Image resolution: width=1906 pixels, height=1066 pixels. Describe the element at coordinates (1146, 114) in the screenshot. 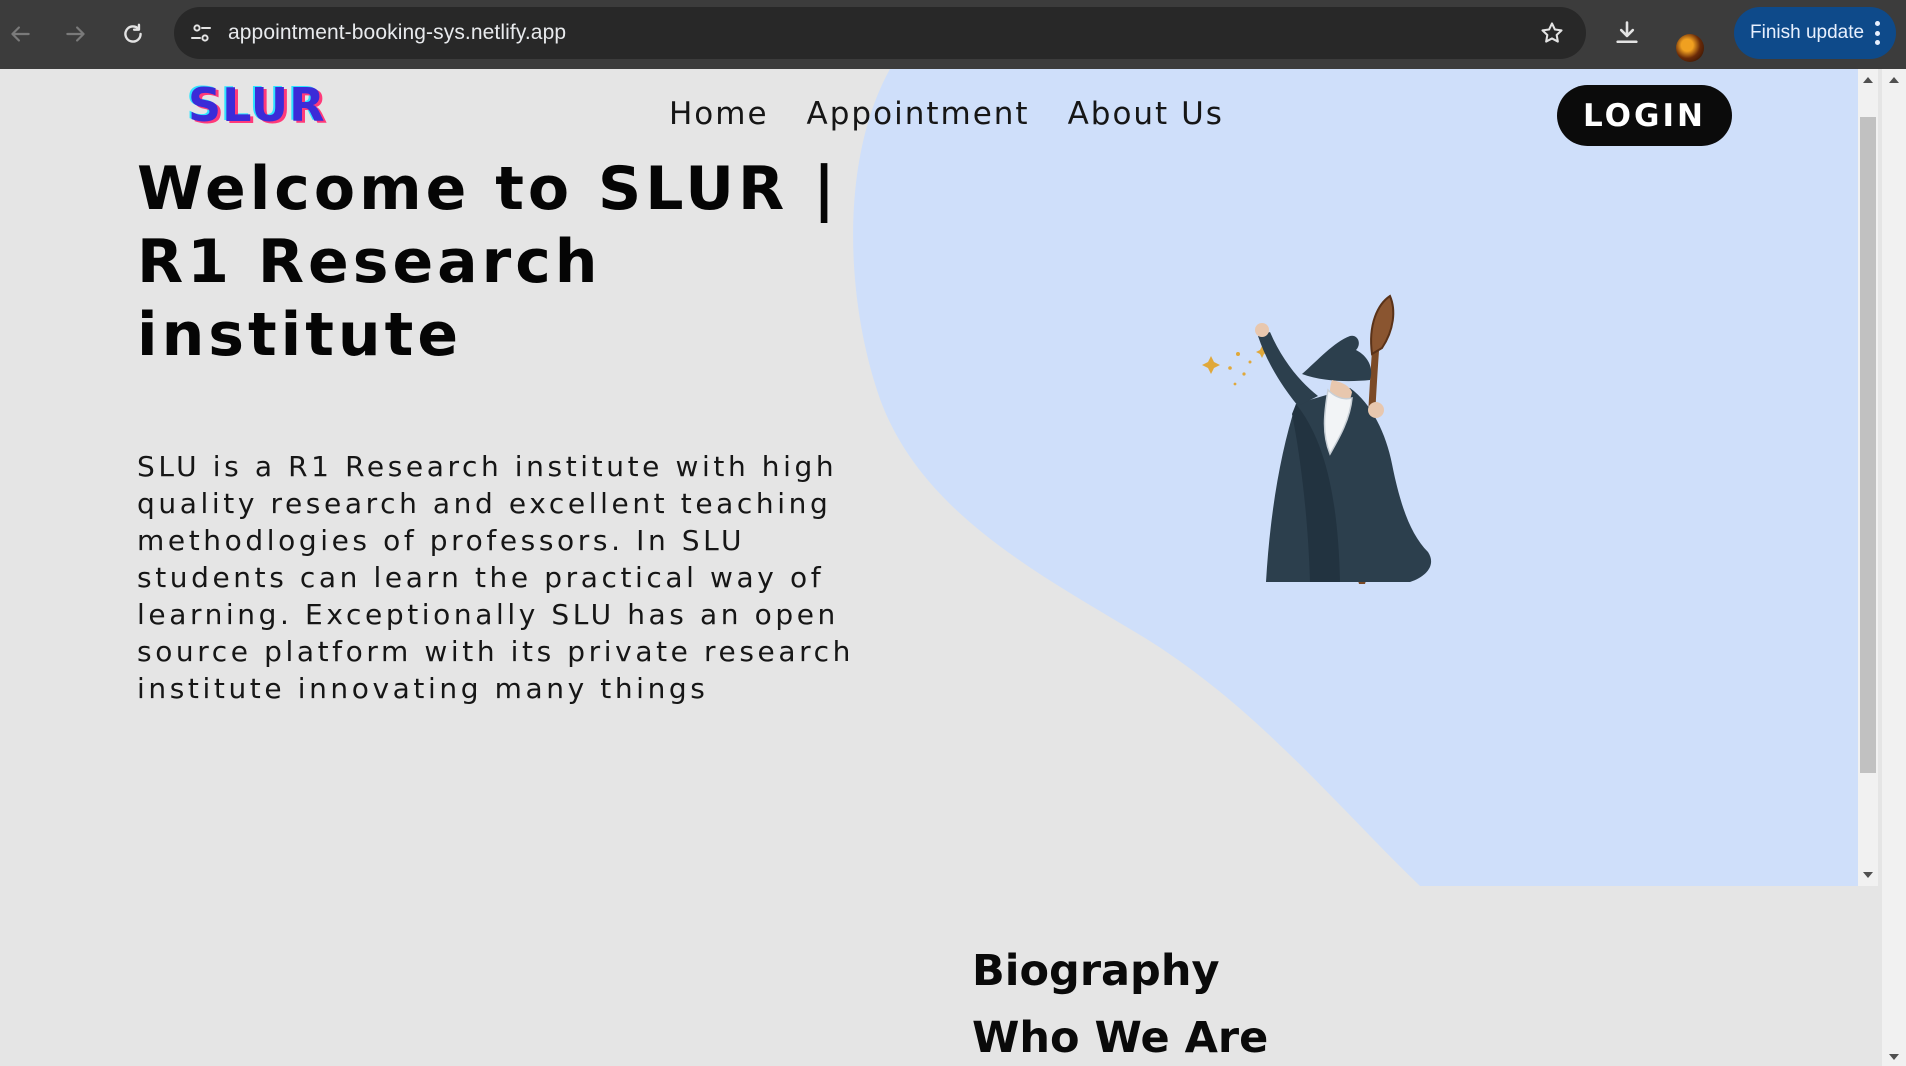

I see `nav-about-us: About Us` at that location.